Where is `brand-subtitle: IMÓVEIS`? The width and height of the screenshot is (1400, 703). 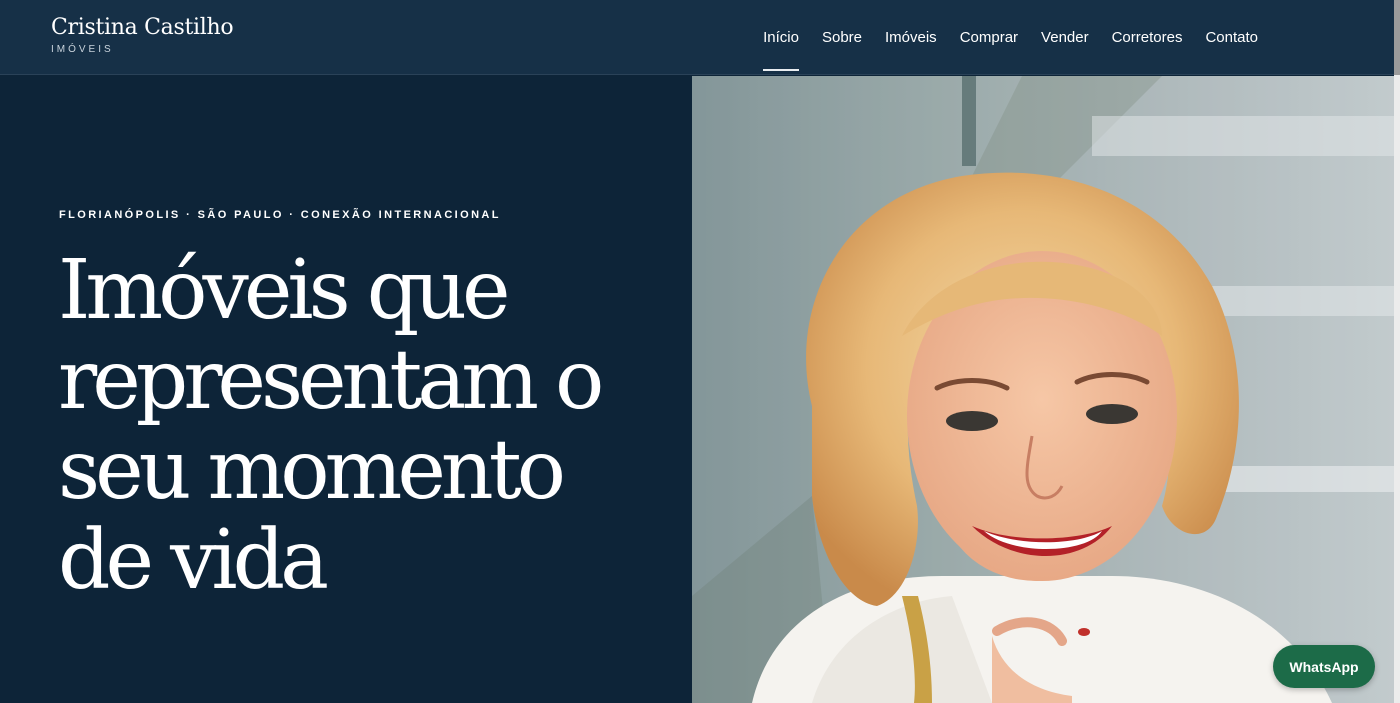 brand-subtitle: IMÓVEIS is located at coordinates (82, 49).